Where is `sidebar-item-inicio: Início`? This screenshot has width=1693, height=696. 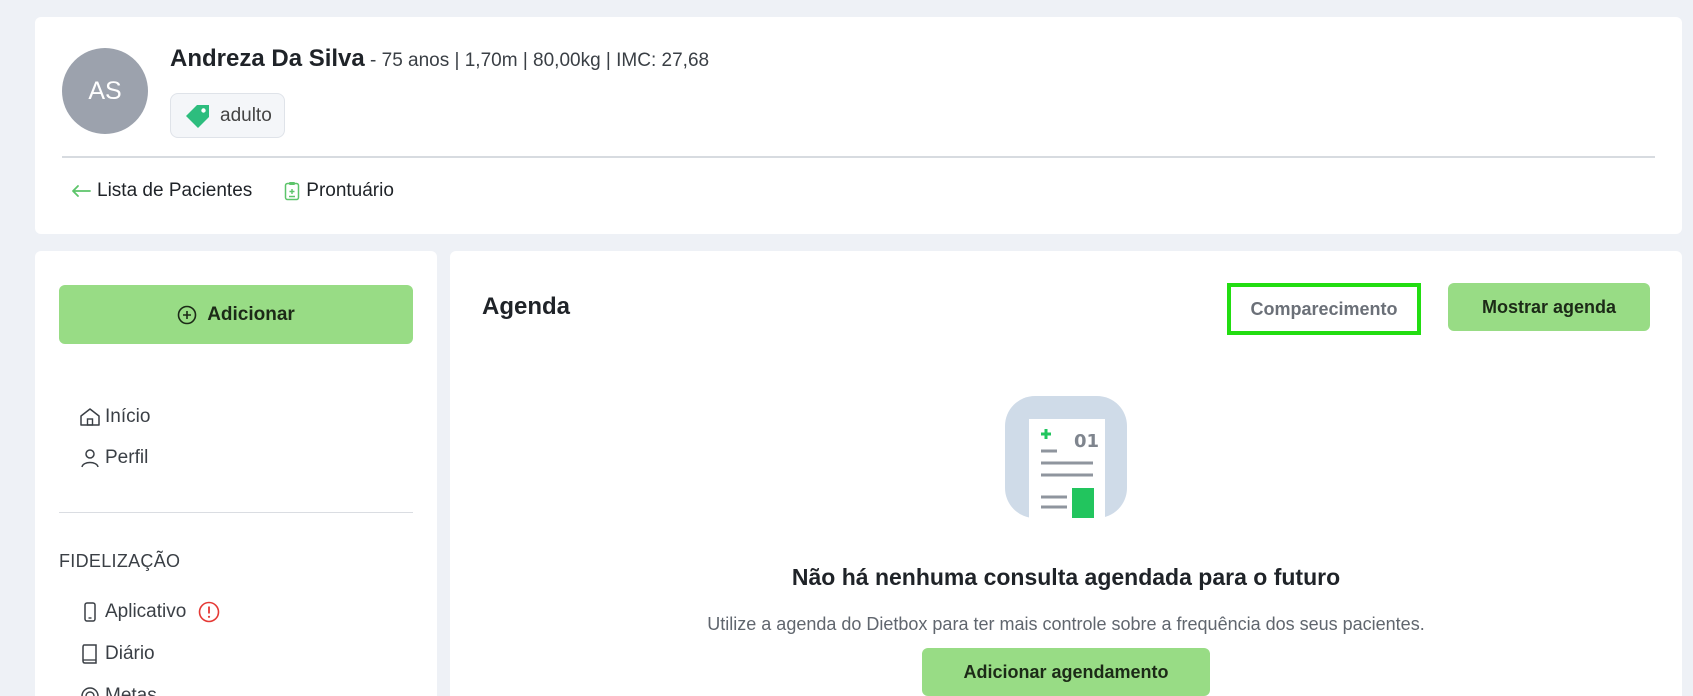
sidebar-item-inicio: Início is located at coordinates (114, 417).